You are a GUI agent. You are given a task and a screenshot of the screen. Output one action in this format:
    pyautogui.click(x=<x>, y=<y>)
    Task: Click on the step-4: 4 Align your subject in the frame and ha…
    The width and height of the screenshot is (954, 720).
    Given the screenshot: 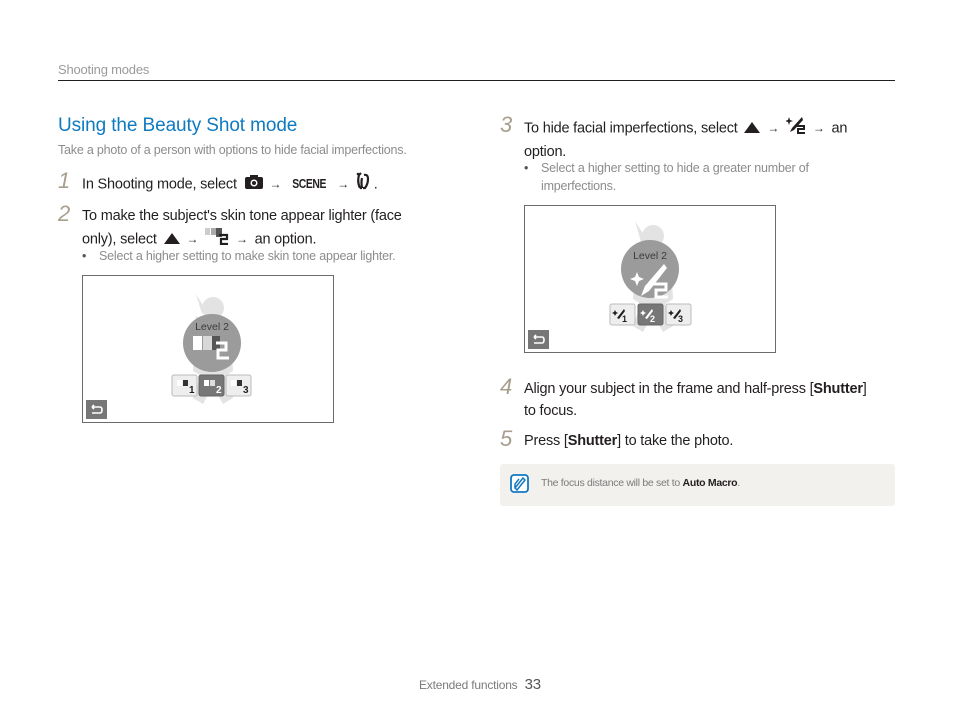 What is the action you would take?
    pyautogui.click(x=683, y=399)
    